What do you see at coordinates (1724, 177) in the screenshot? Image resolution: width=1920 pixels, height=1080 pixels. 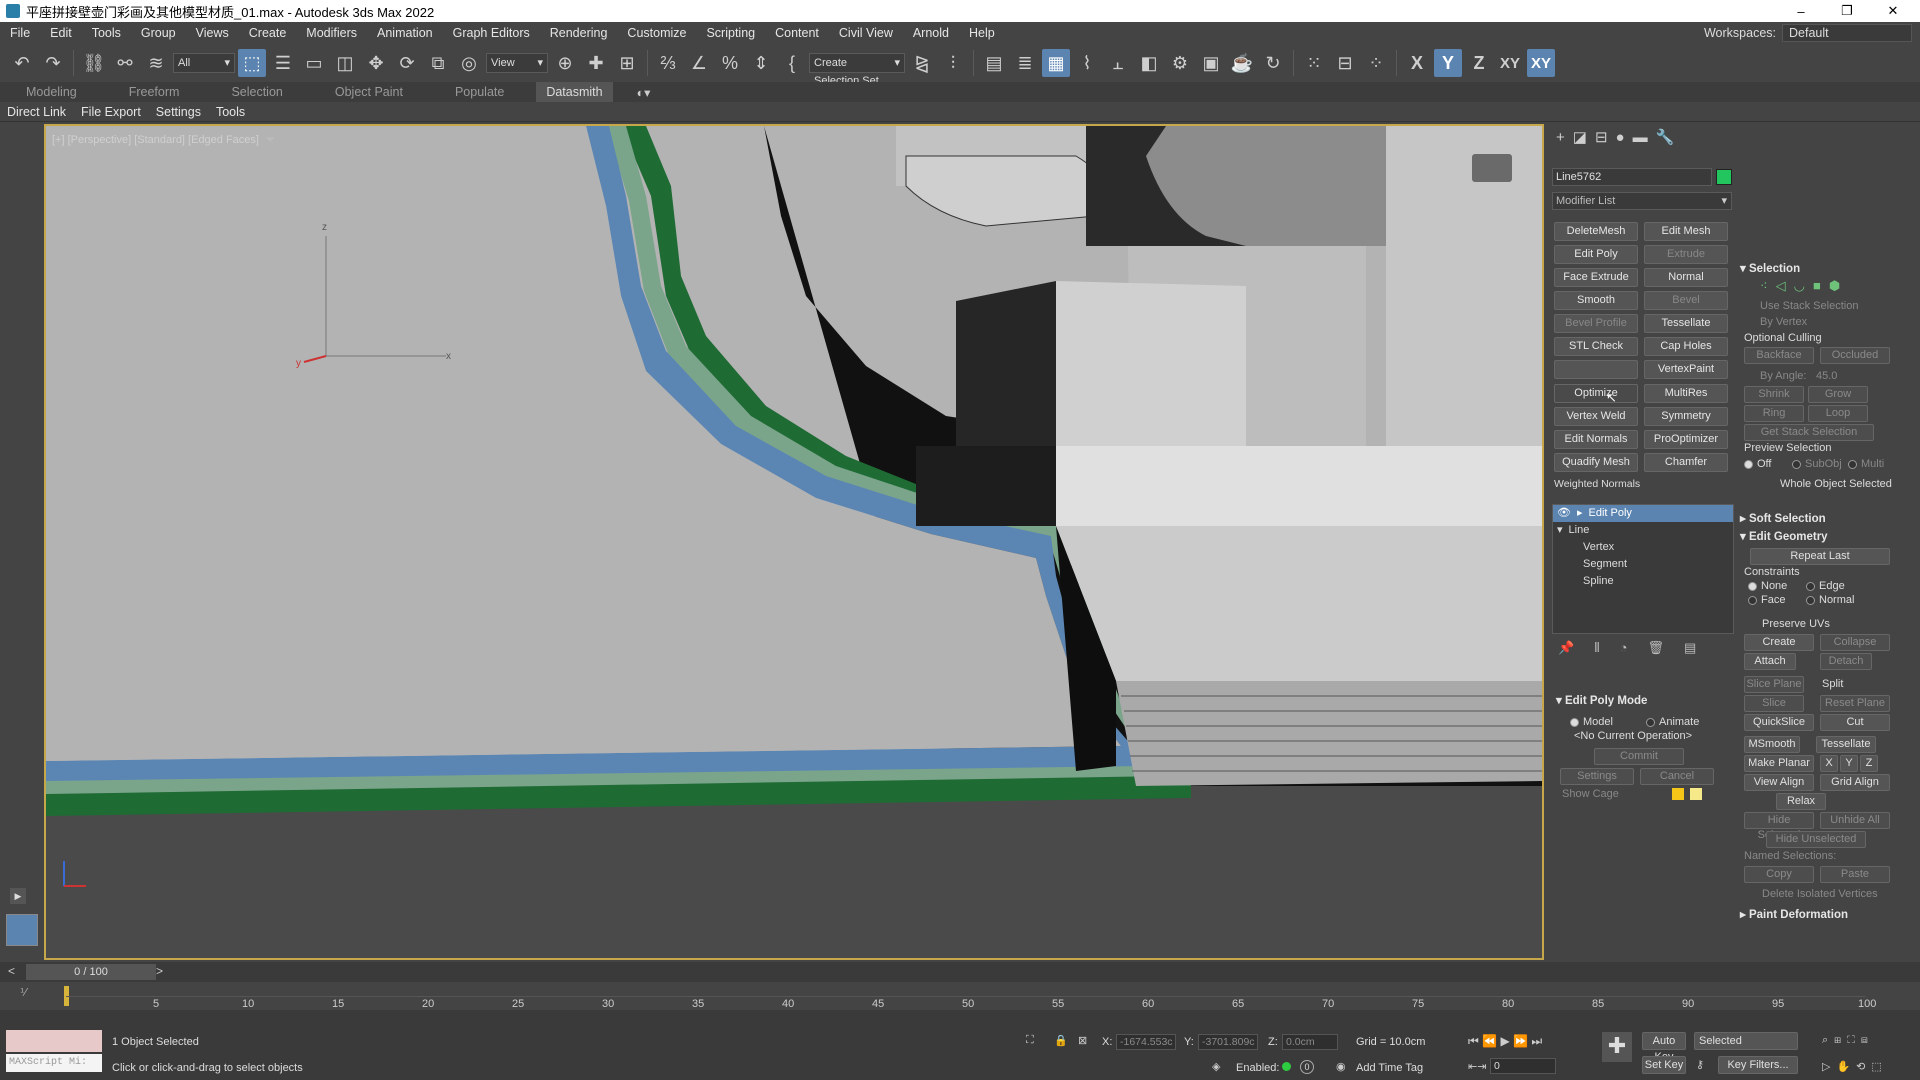 I see `object-color-swatch` at bounding box center [1724, 177].